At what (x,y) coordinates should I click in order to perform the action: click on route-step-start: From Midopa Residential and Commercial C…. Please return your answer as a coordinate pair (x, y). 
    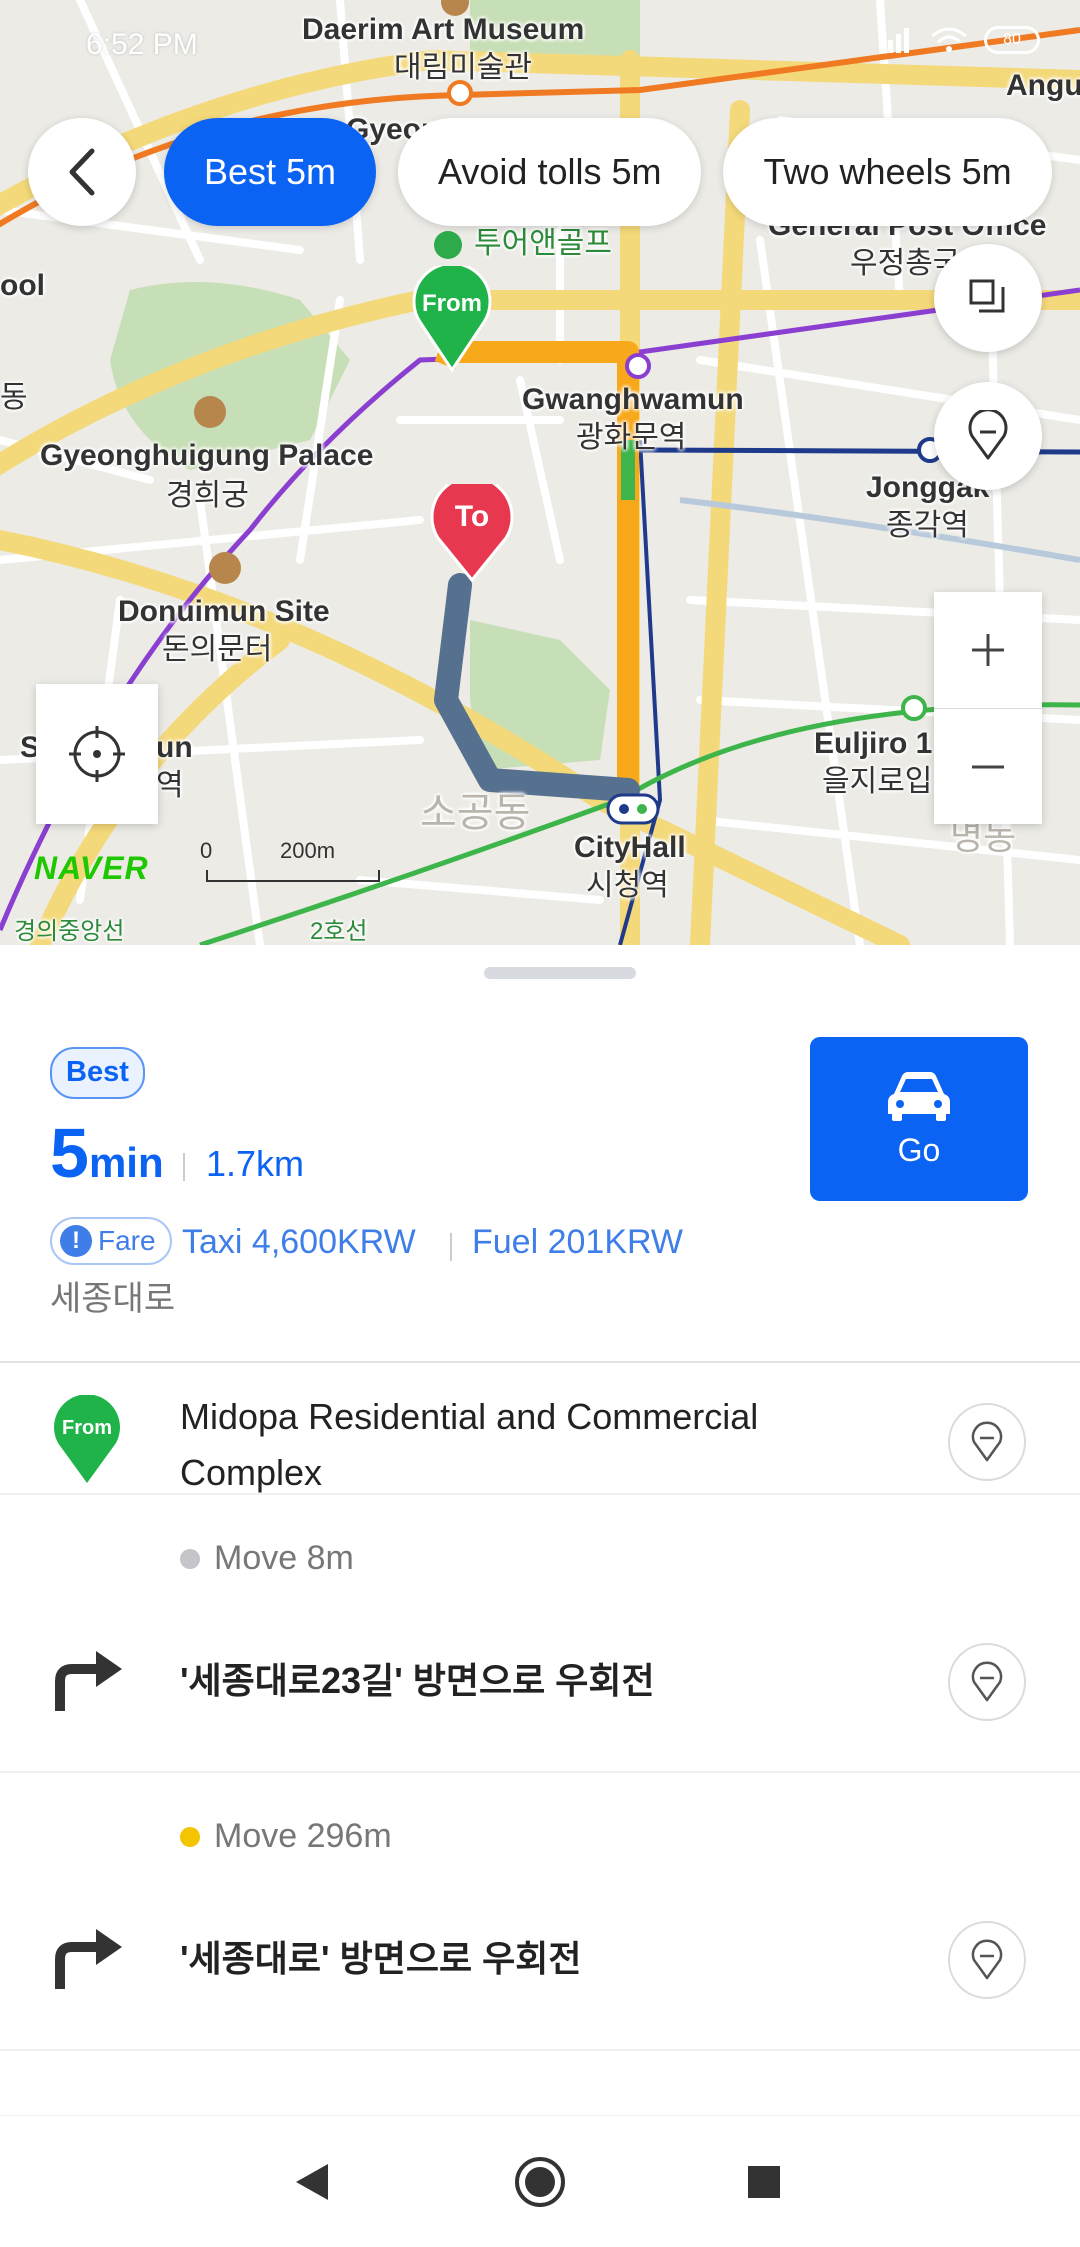
    Looking at the image, I should click on (540, 1429).